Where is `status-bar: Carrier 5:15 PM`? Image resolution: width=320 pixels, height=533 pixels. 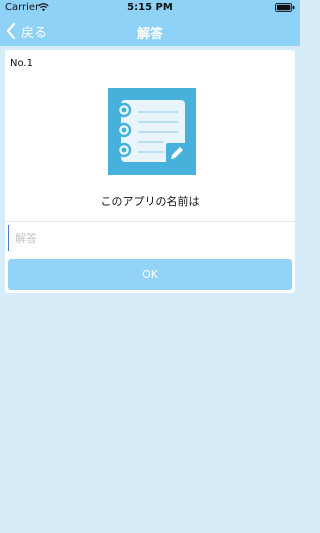 status-bar: Carrier 5:15 PM is located at coordinates (150, 8).